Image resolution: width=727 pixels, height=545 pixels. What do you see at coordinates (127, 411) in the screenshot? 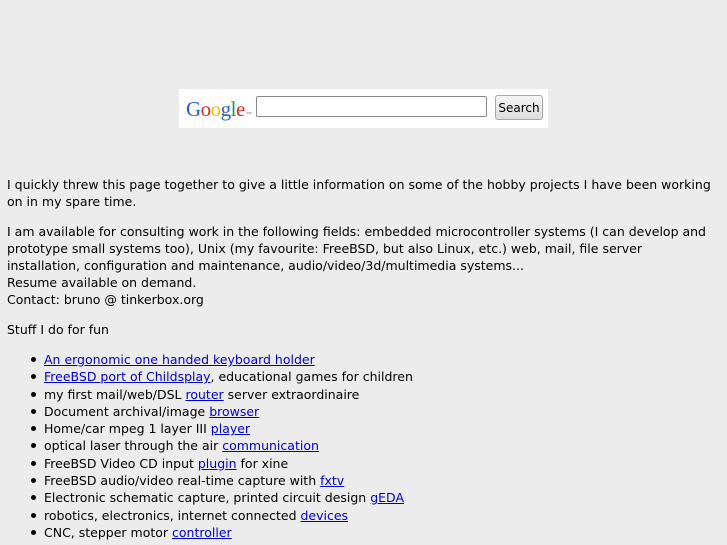
I see `list-item-text: Document archival/image` at bounding box center [127, 411].